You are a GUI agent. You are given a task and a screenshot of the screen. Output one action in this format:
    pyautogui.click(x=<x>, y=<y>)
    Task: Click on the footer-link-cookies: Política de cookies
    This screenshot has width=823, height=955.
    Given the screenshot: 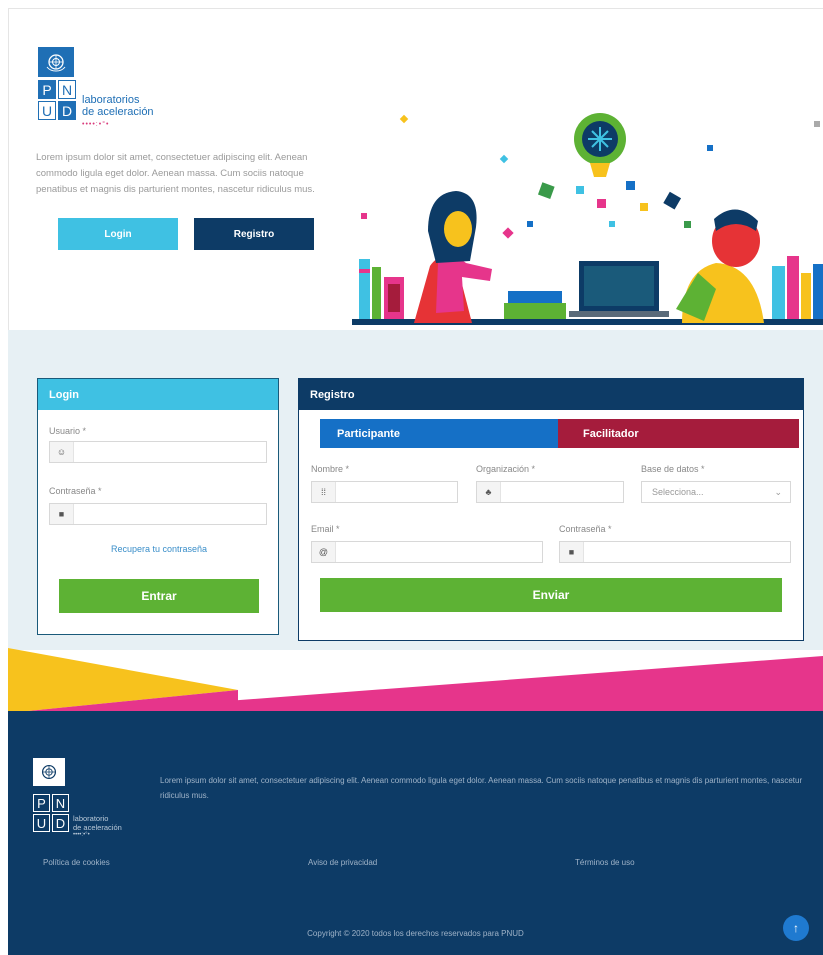 What is the action you would take?
    pyautogui.click(x=76, y=862)
    